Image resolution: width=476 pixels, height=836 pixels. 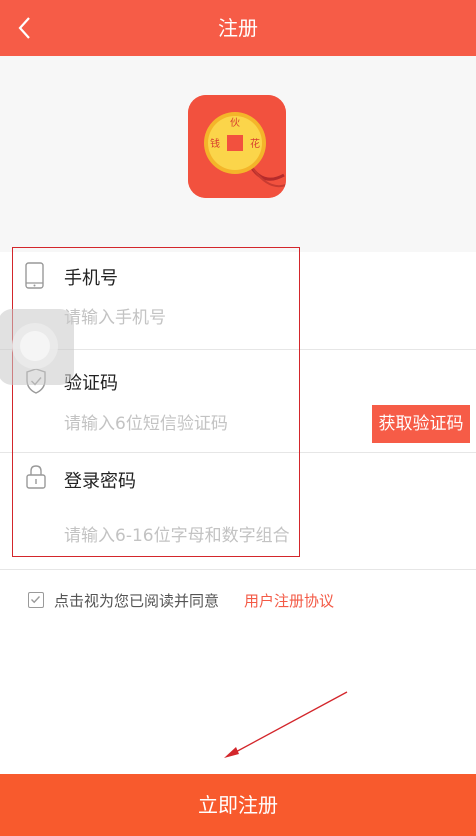 What do you see at coordinates (238, 805) in the screenshot?
I see `register-button: 立即注册` at bounding box center [238, 805].